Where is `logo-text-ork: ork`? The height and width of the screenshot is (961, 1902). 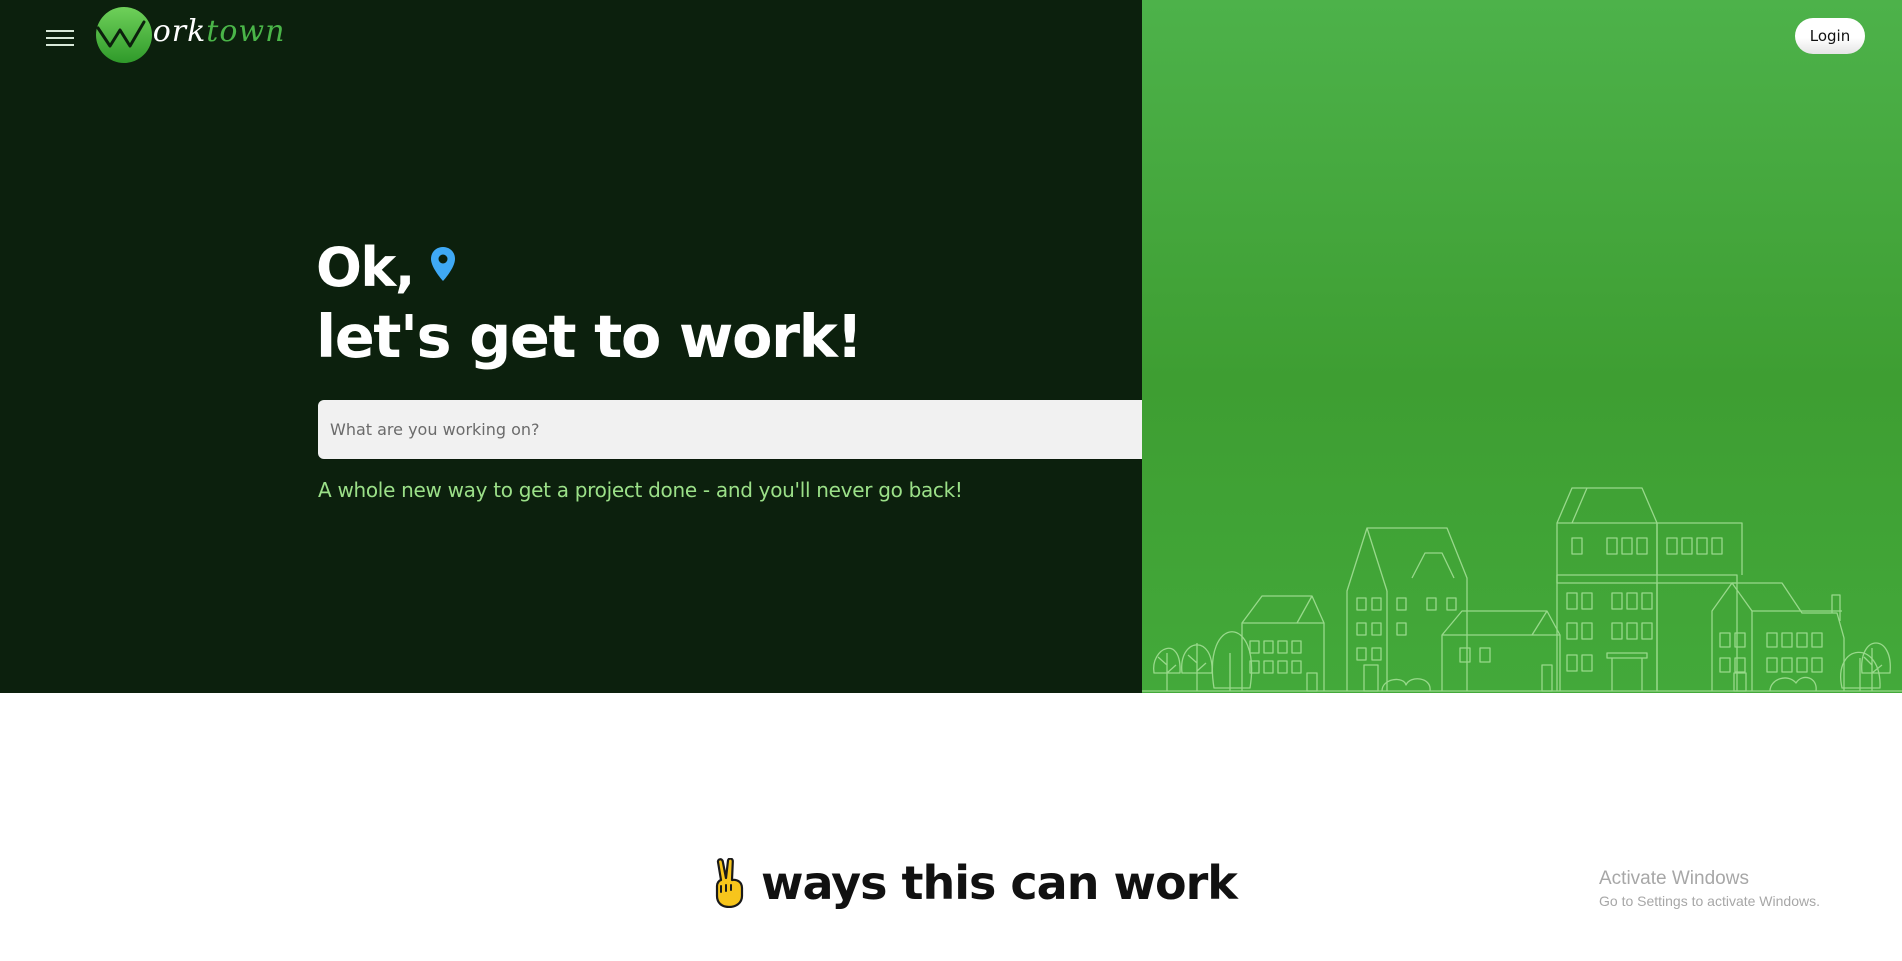 logo-text-ork: ork is located at coordinates (179, 31).